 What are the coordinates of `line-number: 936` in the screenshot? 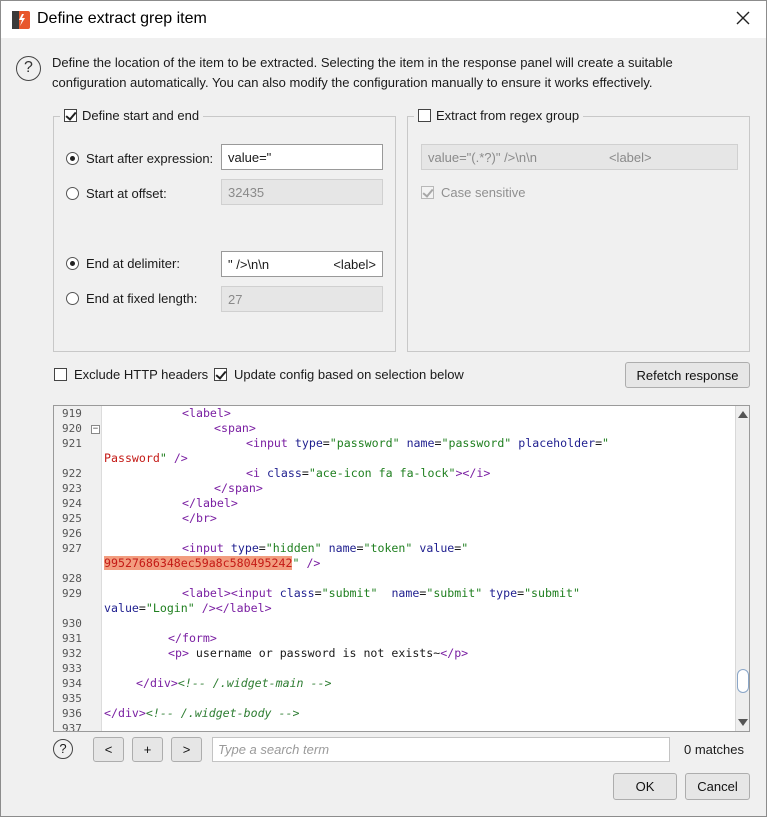 It's located at (72, 713).